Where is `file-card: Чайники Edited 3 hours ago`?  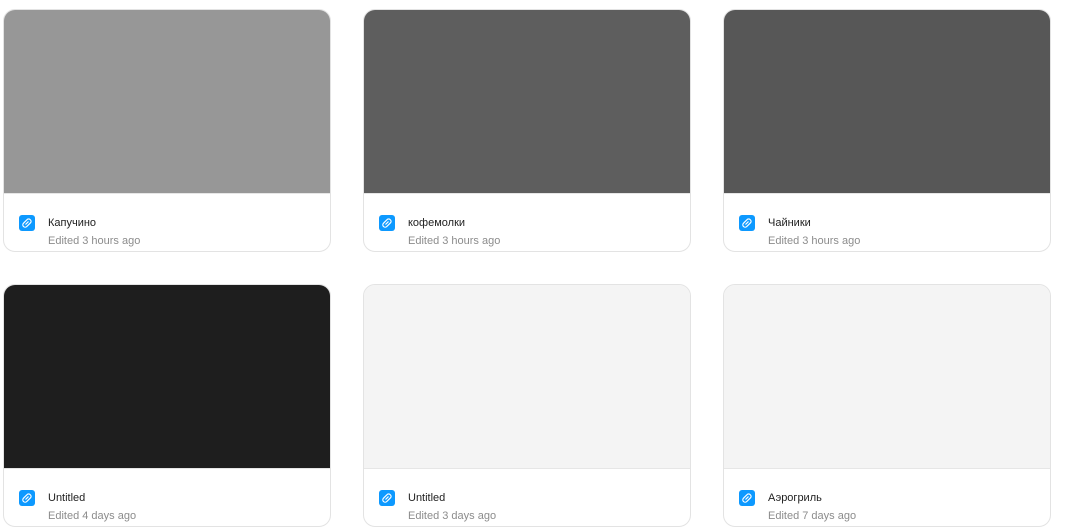 file-card: Чайники Edited 3 hours ago is located at coordinates (887, 130).